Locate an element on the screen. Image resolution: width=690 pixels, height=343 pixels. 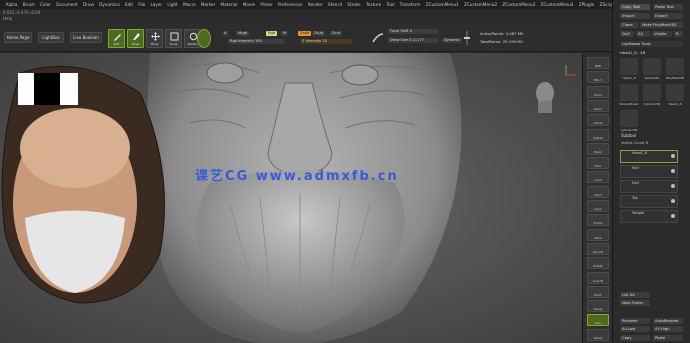
view-tool-button: AAHalf is located at coordinates (598, 134).